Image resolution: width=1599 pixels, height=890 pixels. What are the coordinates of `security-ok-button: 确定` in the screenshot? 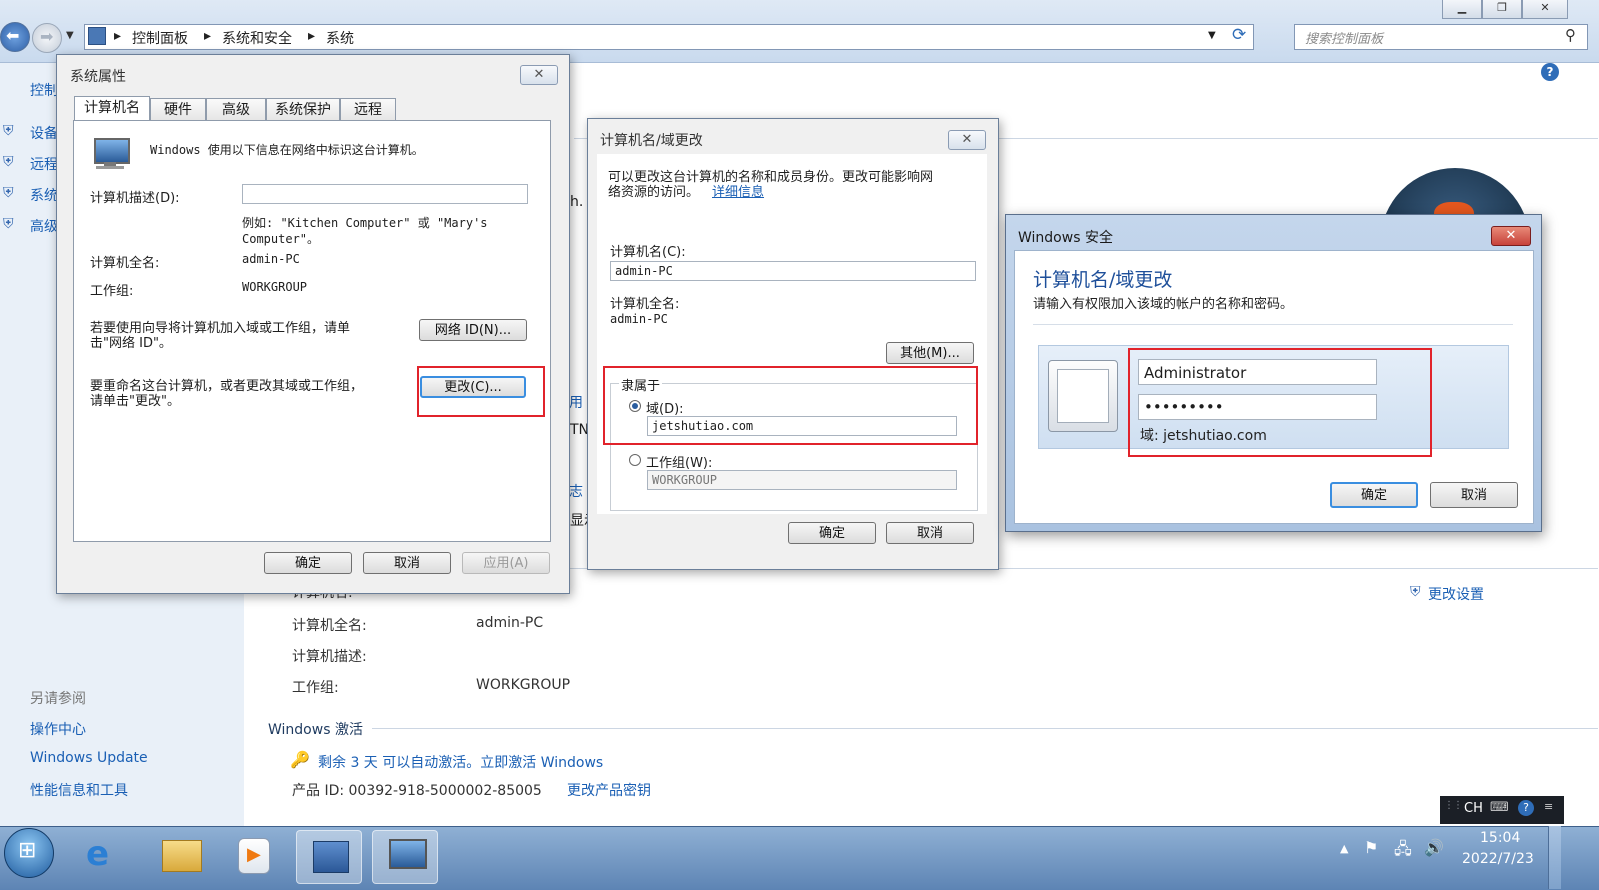 It's located at (1374, 495).